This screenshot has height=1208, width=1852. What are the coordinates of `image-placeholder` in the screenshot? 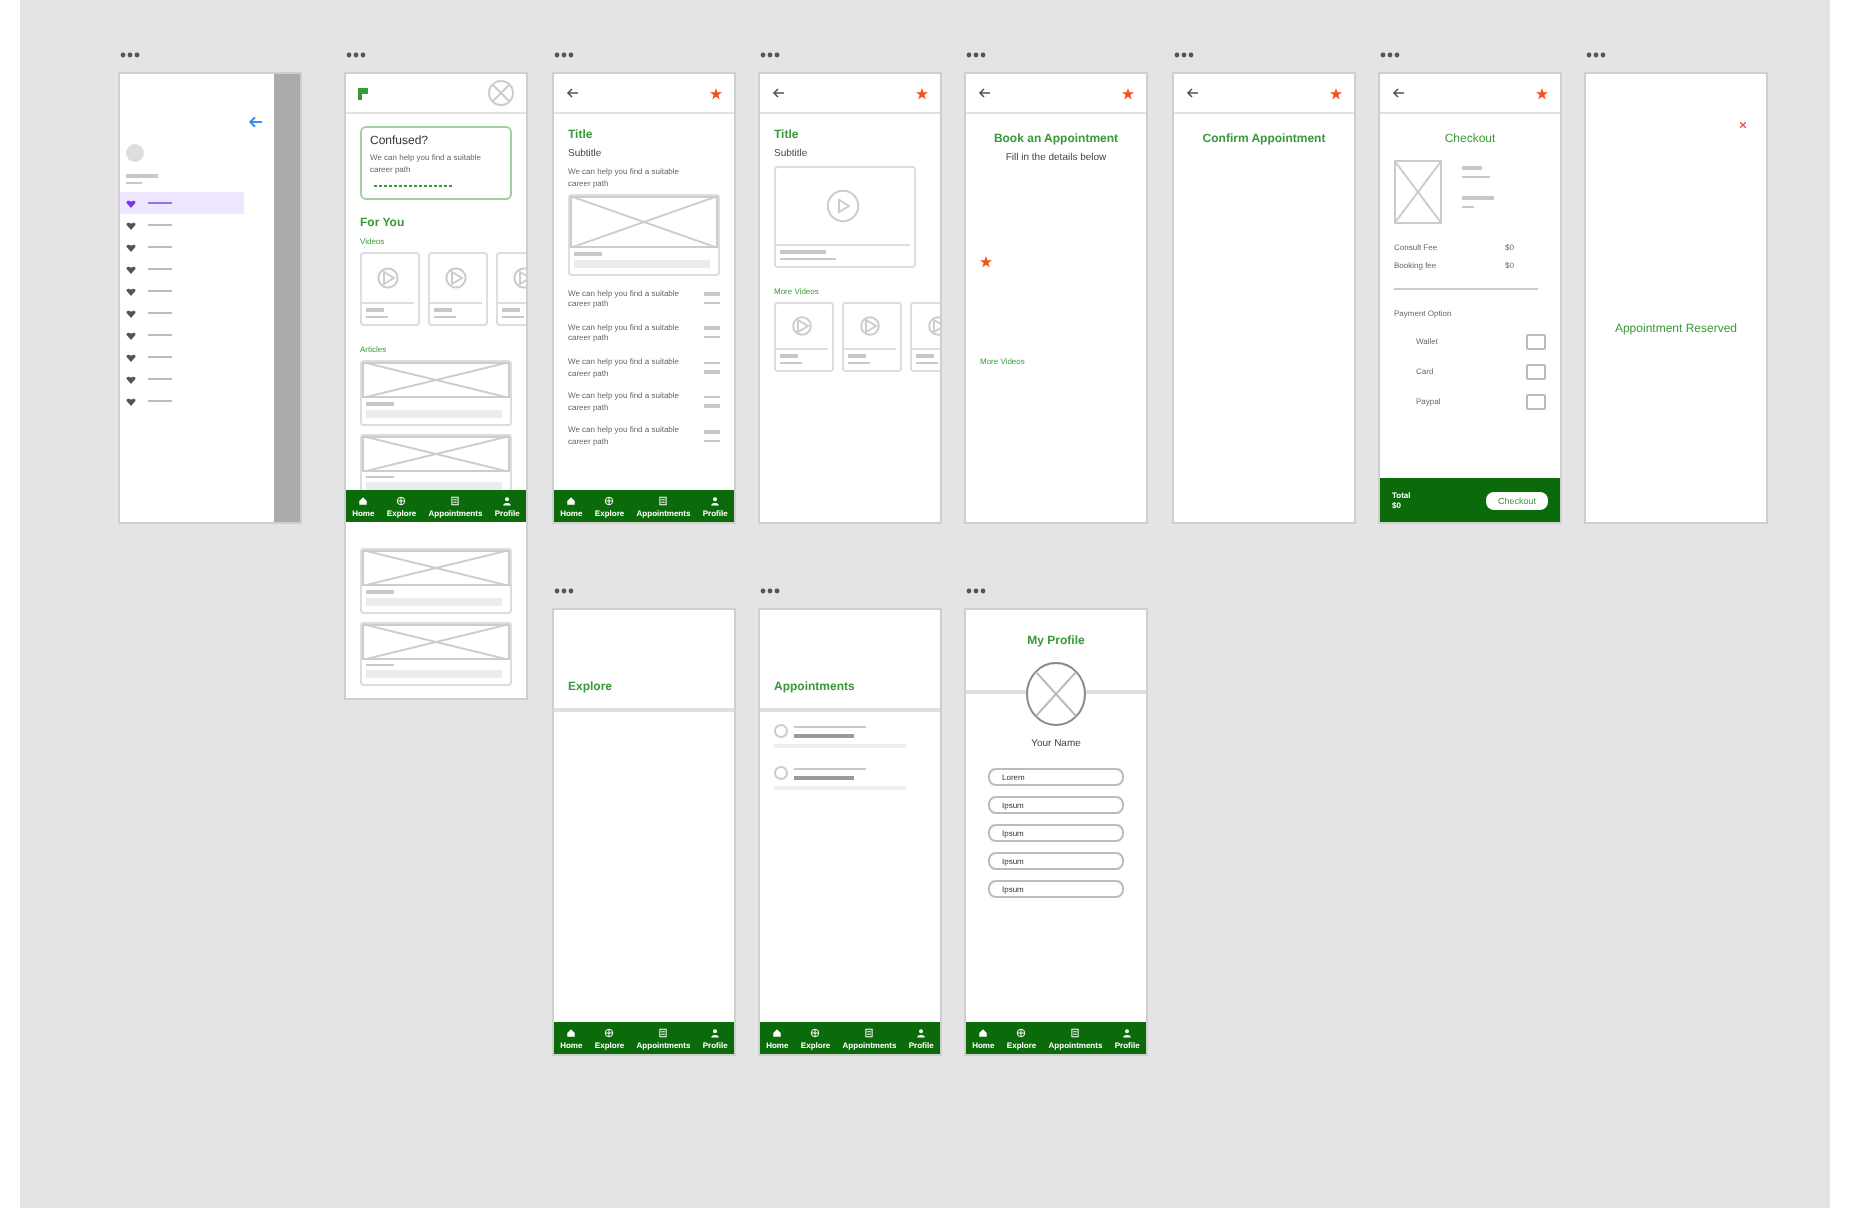 It's located at (1418, 192).